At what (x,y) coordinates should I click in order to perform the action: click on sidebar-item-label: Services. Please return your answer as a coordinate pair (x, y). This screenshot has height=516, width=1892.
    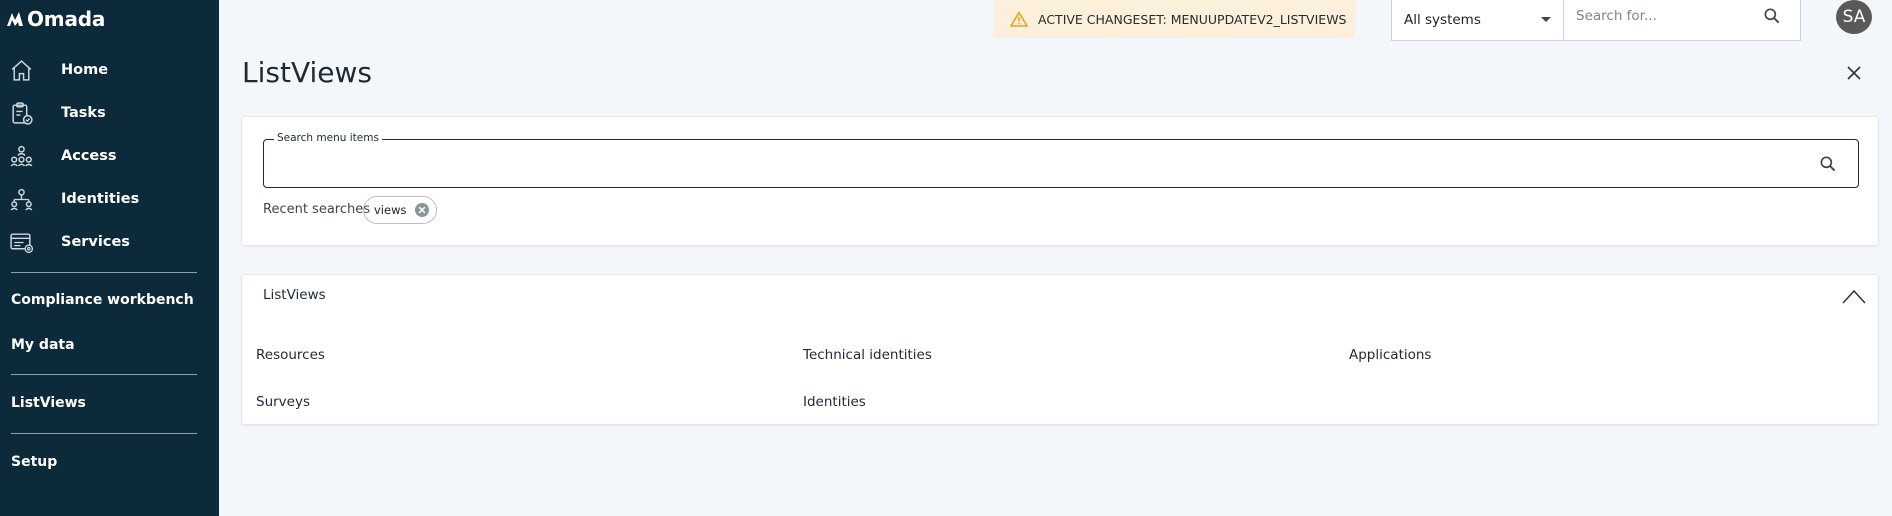
    Looking at the image, I should click on (95, 242).